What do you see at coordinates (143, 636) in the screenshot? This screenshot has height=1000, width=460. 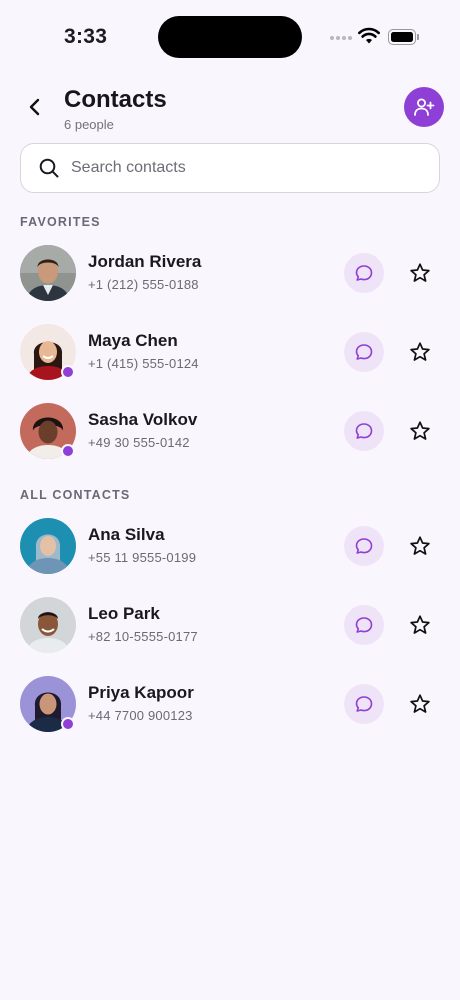 I see `contact-phone: +82 10-5555-0177` at bounding box center [143, 636].